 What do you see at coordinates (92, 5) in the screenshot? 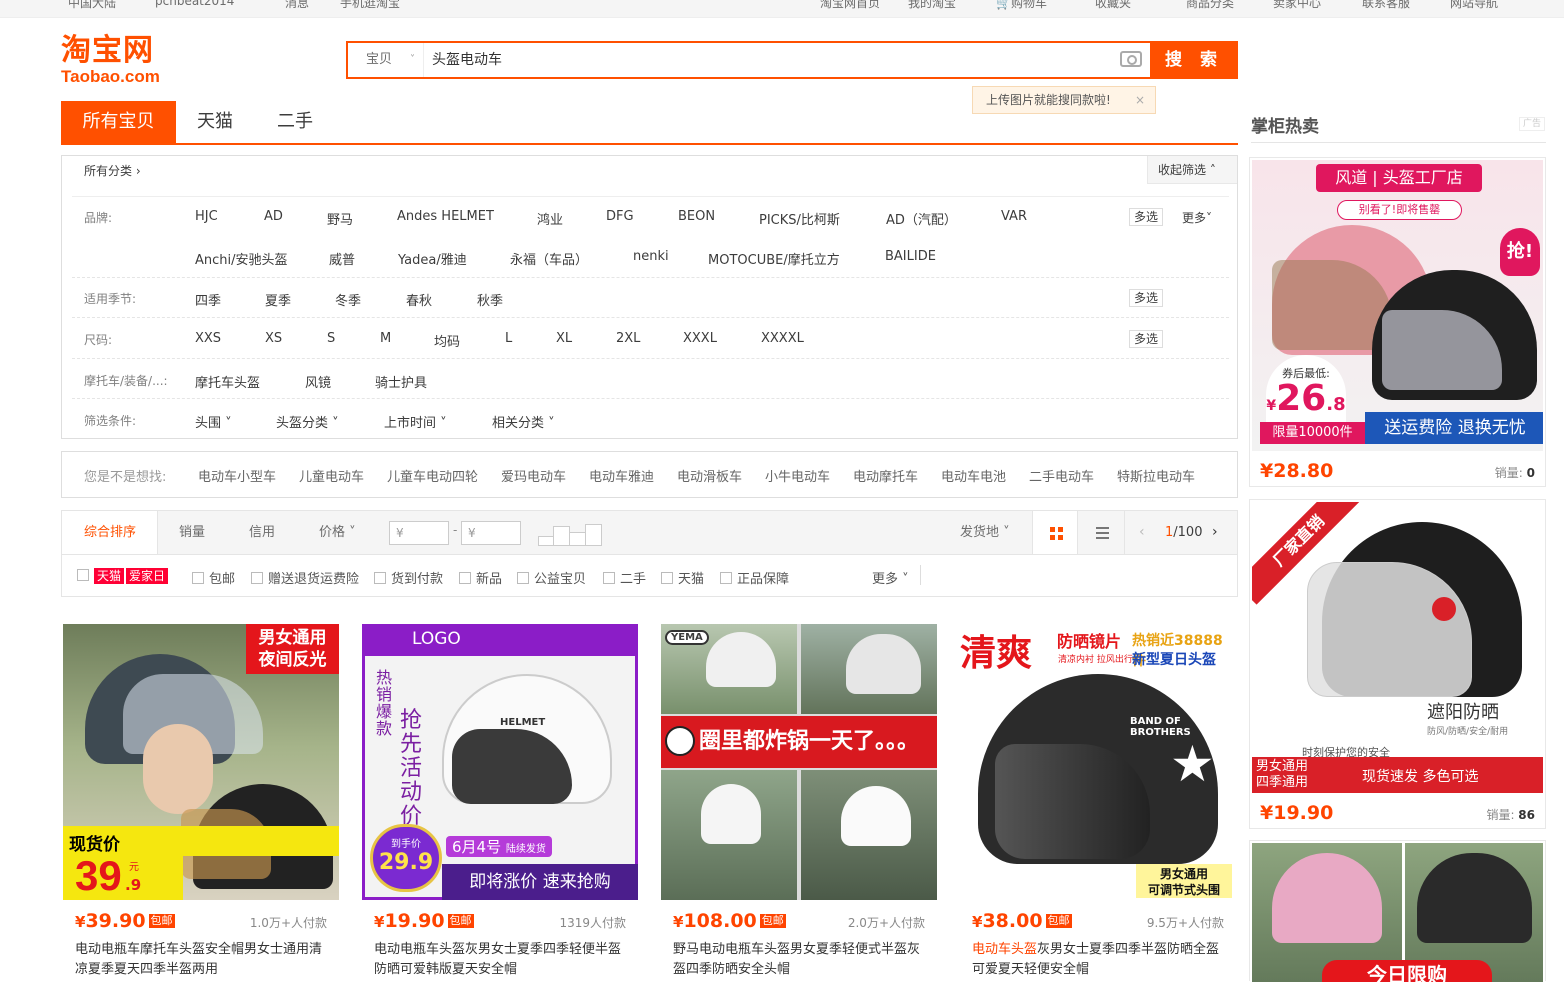
I see `region-link: 中国大陆` at bounding box center [92, 5].